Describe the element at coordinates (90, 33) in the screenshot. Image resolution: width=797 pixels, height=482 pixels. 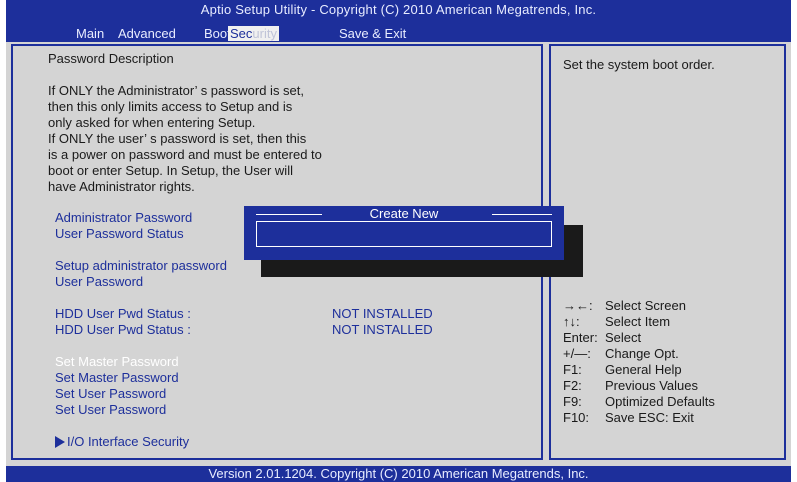
I see `tab-main: Main` at that location.